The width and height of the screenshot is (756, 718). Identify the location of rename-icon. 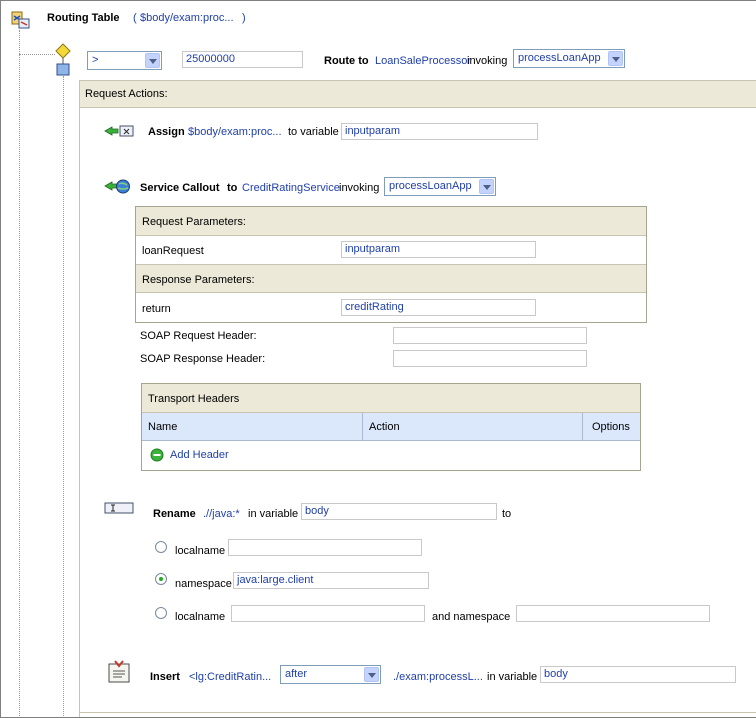
(119, 508).